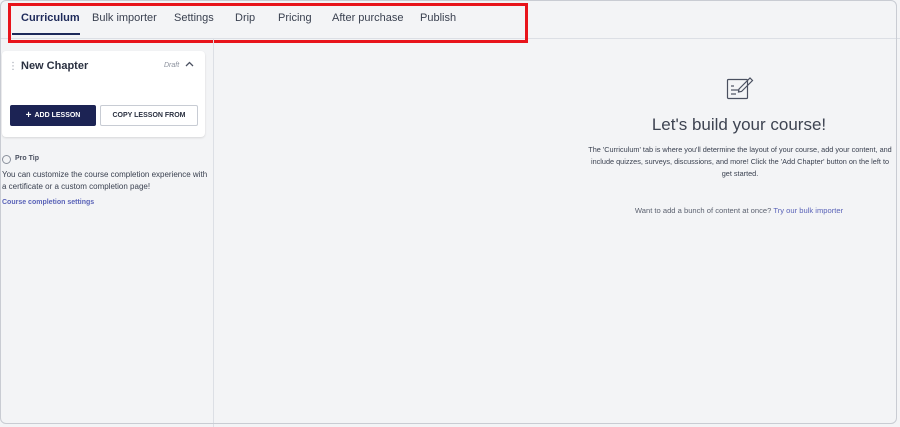 The height and width of the screenshot is (427, 900). I want to click on tab-pricing: Pricing, so click(295, 18).